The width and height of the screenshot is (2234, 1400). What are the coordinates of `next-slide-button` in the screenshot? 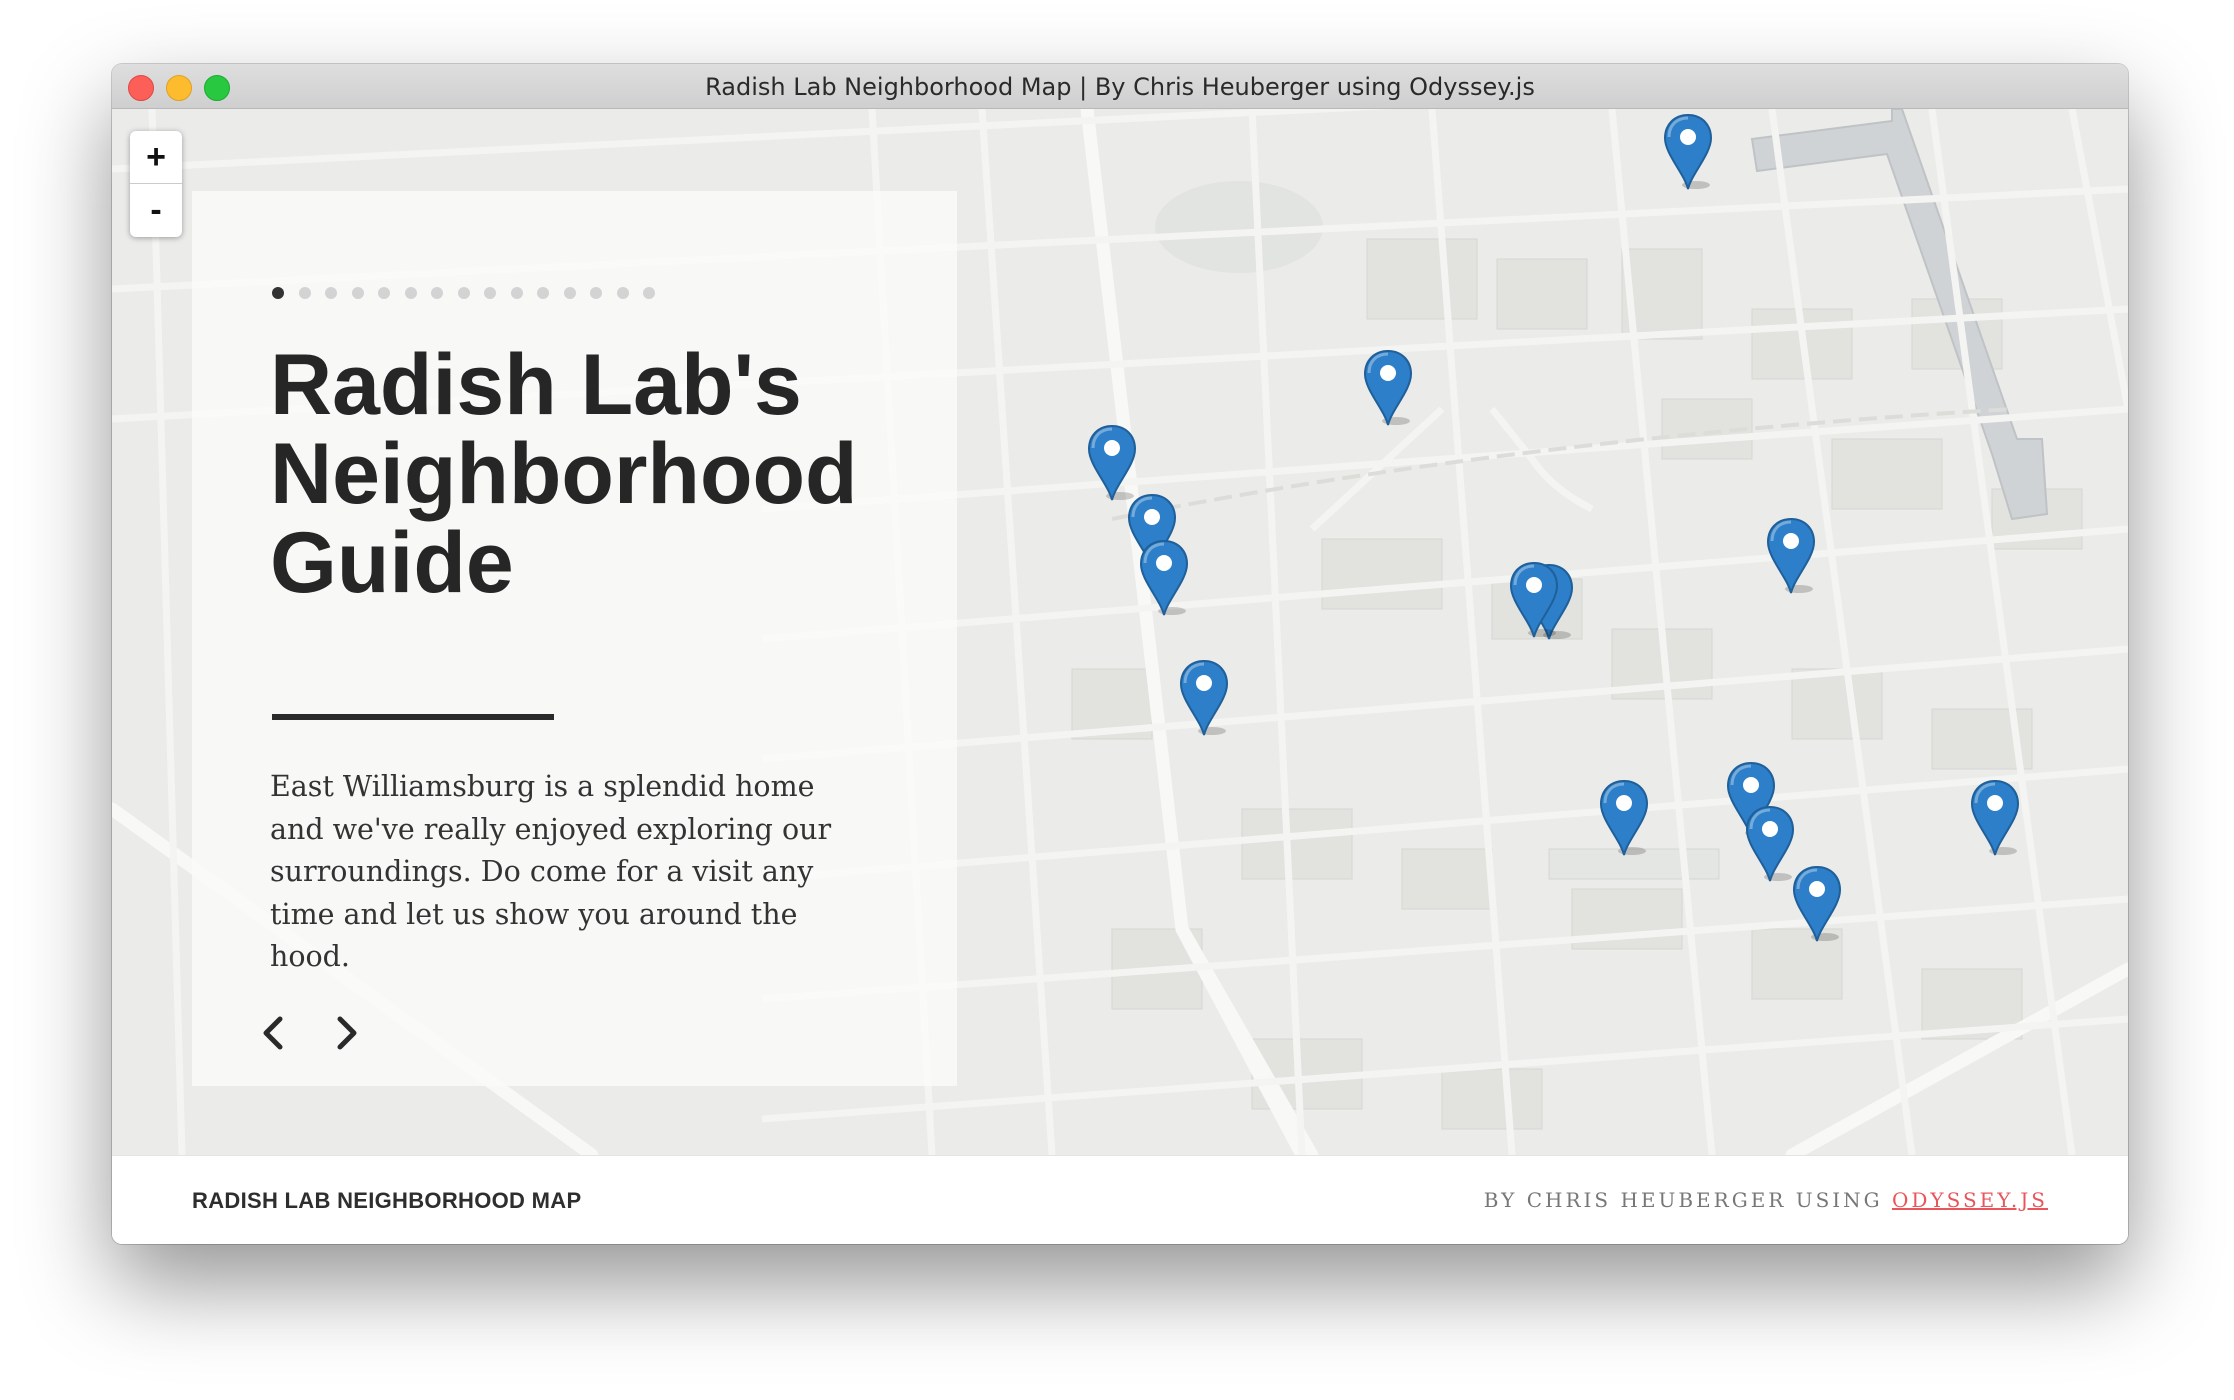 It's located at (346, 1033).